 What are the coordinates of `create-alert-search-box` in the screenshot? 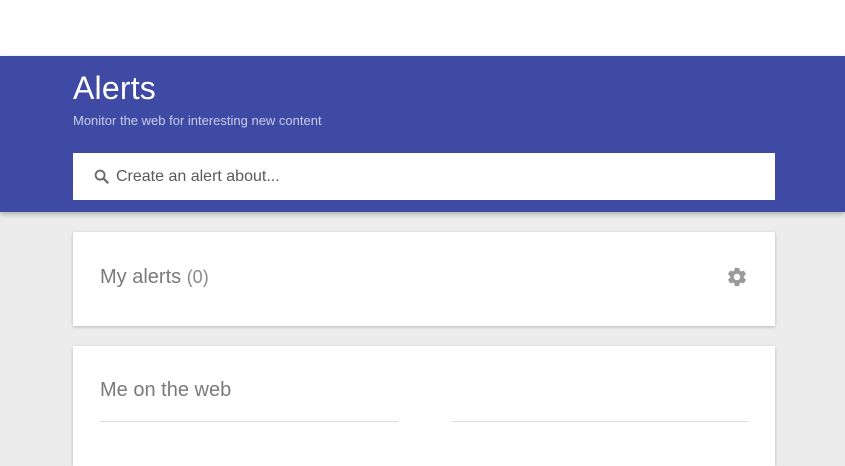 It's located at (424, 176).